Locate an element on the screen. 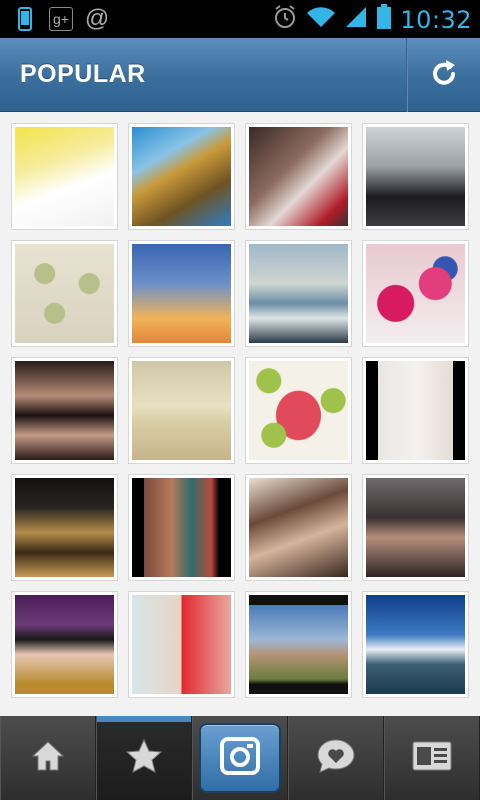  status-time: 10:32 is located at coordinates (436, 19).